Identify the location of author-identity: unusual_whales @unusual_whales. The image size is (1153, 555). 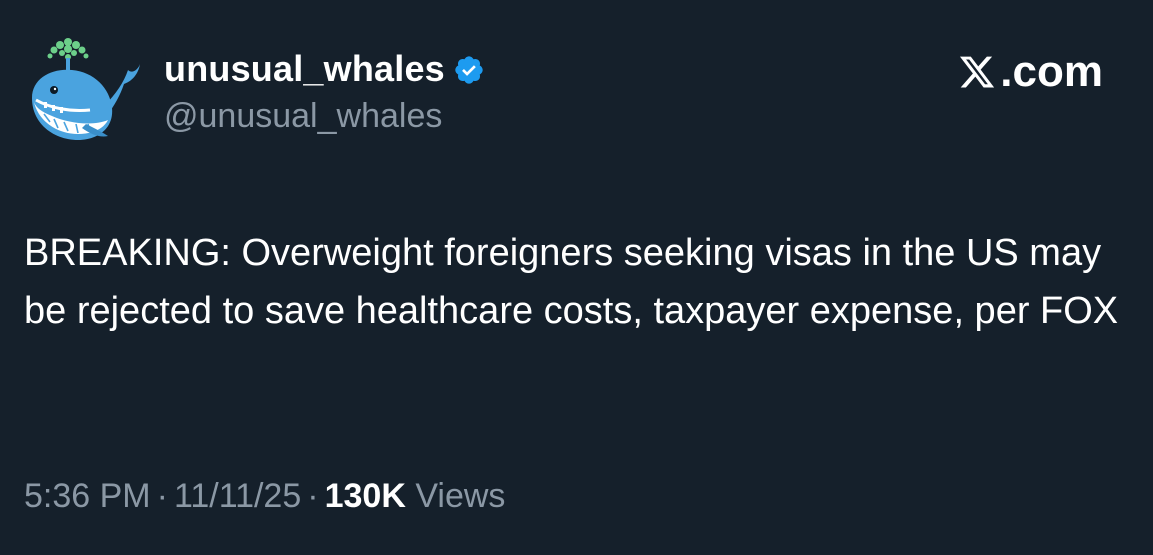
(324, 91).